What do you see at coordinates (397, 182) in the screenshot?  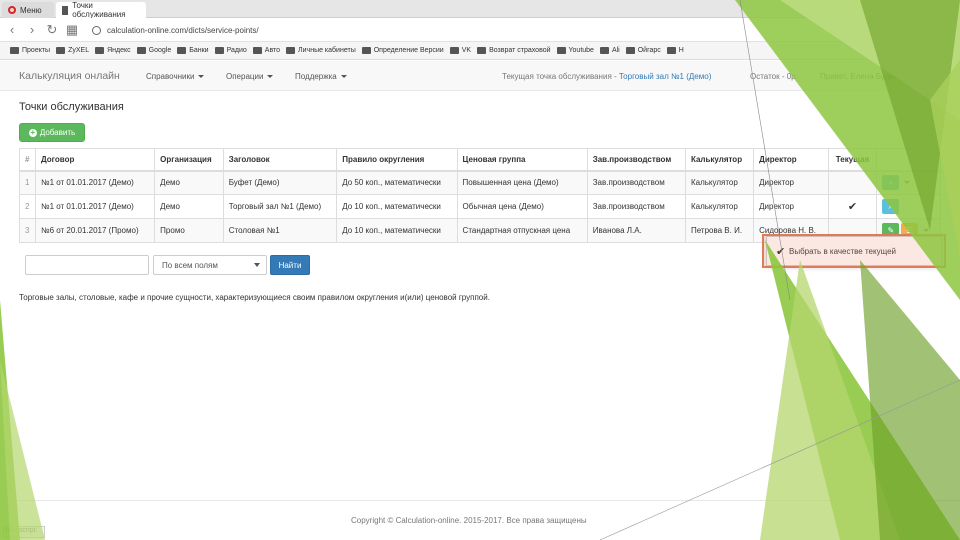 I see `cell-rounding: До 50 коп., математически` at bounding box center [397, 182].